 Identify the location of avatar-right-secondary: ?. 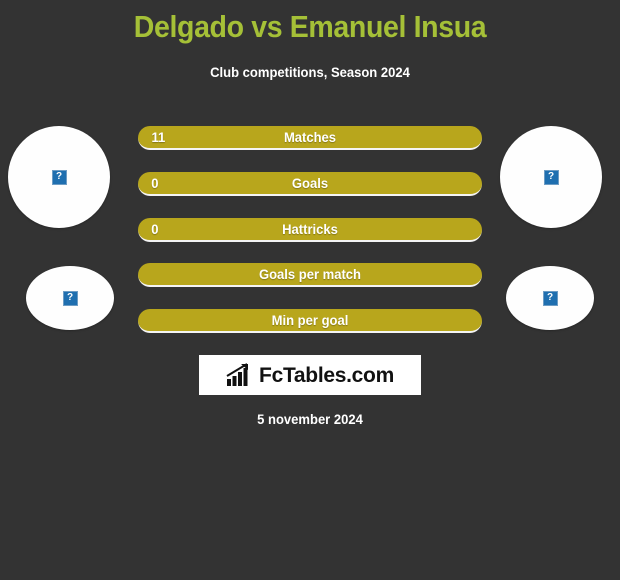
(550, 298).